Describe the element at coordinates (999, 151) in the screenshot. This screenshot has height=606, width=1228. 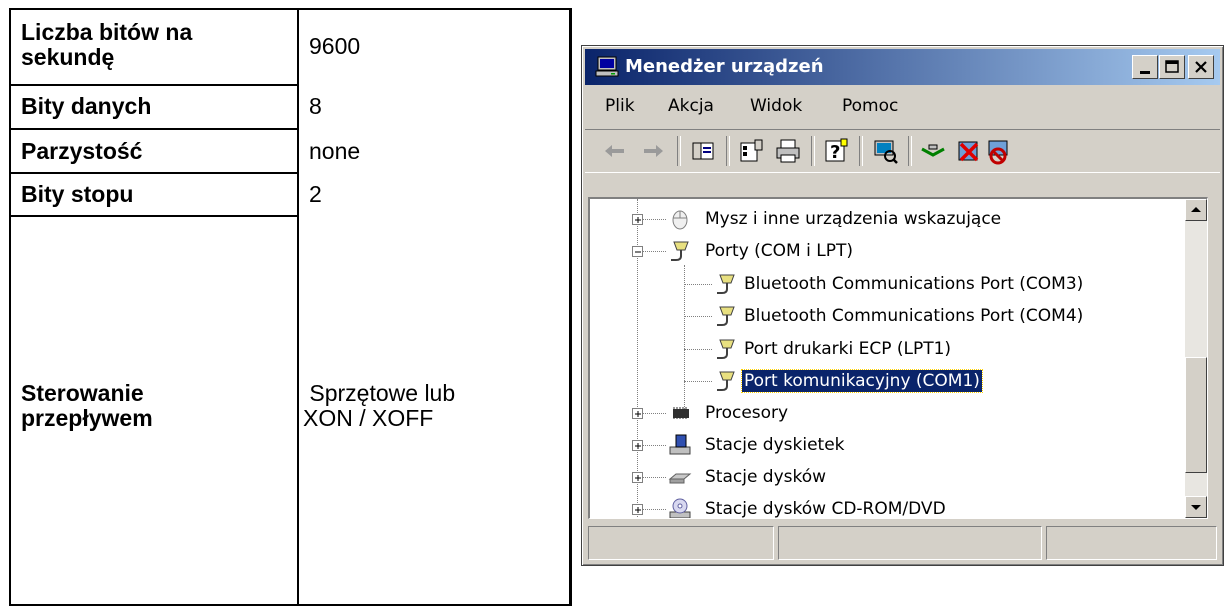
I see `uninstall-device-icon` at that location.